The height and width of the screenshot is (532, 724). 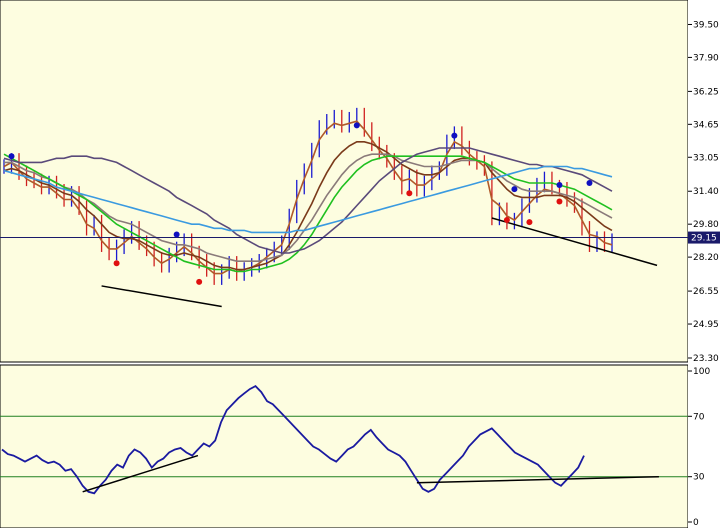 What do you see at coordinates (706, 258) in the screenshot?
I see `price-tick-label: 28.20` at bounding box center [706, 258].